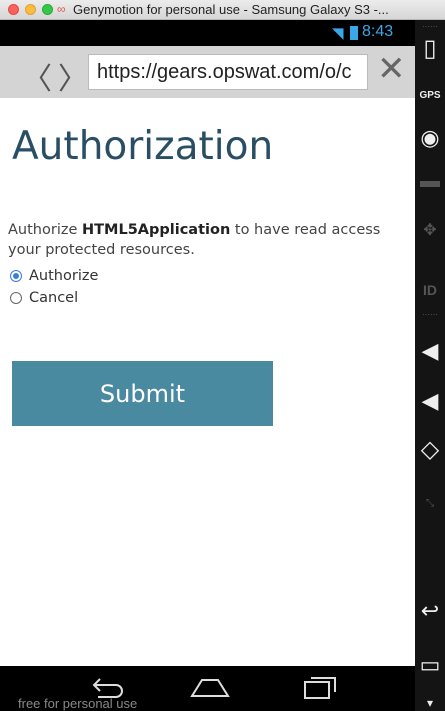 The height and width of the screenshot is (711, 445). What do you see at coordinates (430, 503) in the screenshot?
I see `scale-icon: ⤡` at bounding box center [430, 503].